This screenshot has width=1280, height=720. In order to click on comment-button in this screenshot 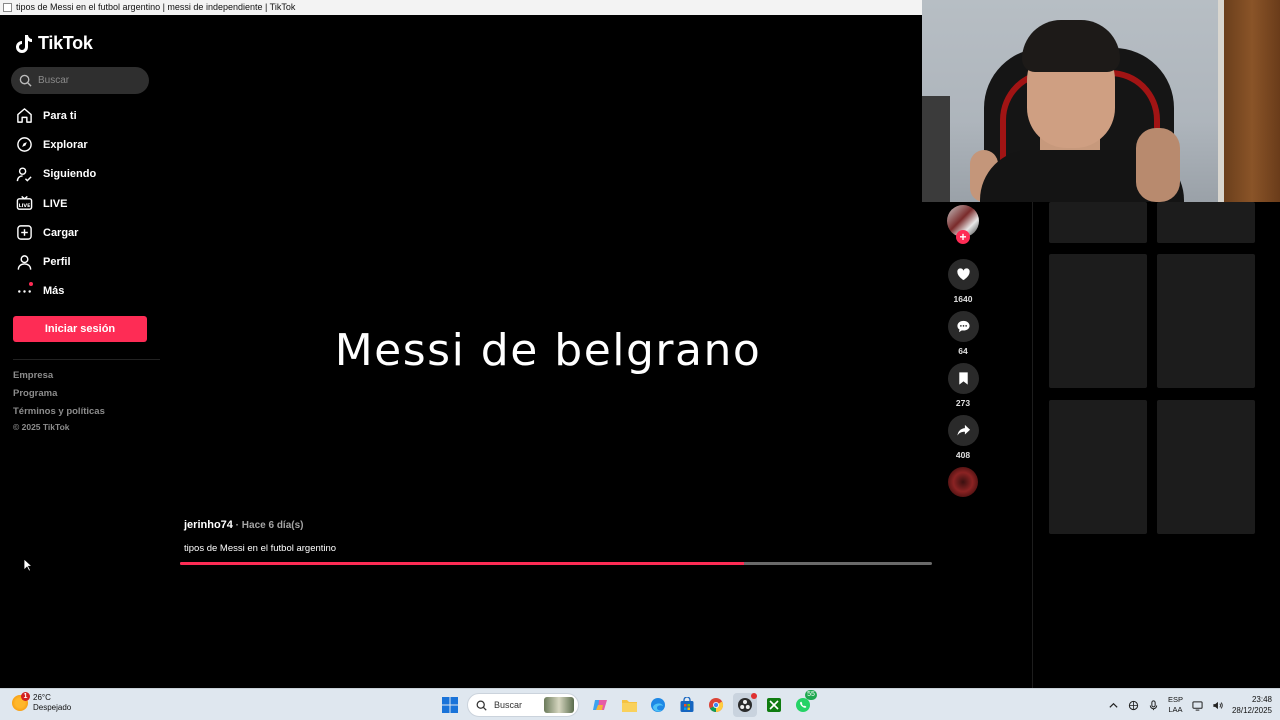, I will do `click(963, 326)`.